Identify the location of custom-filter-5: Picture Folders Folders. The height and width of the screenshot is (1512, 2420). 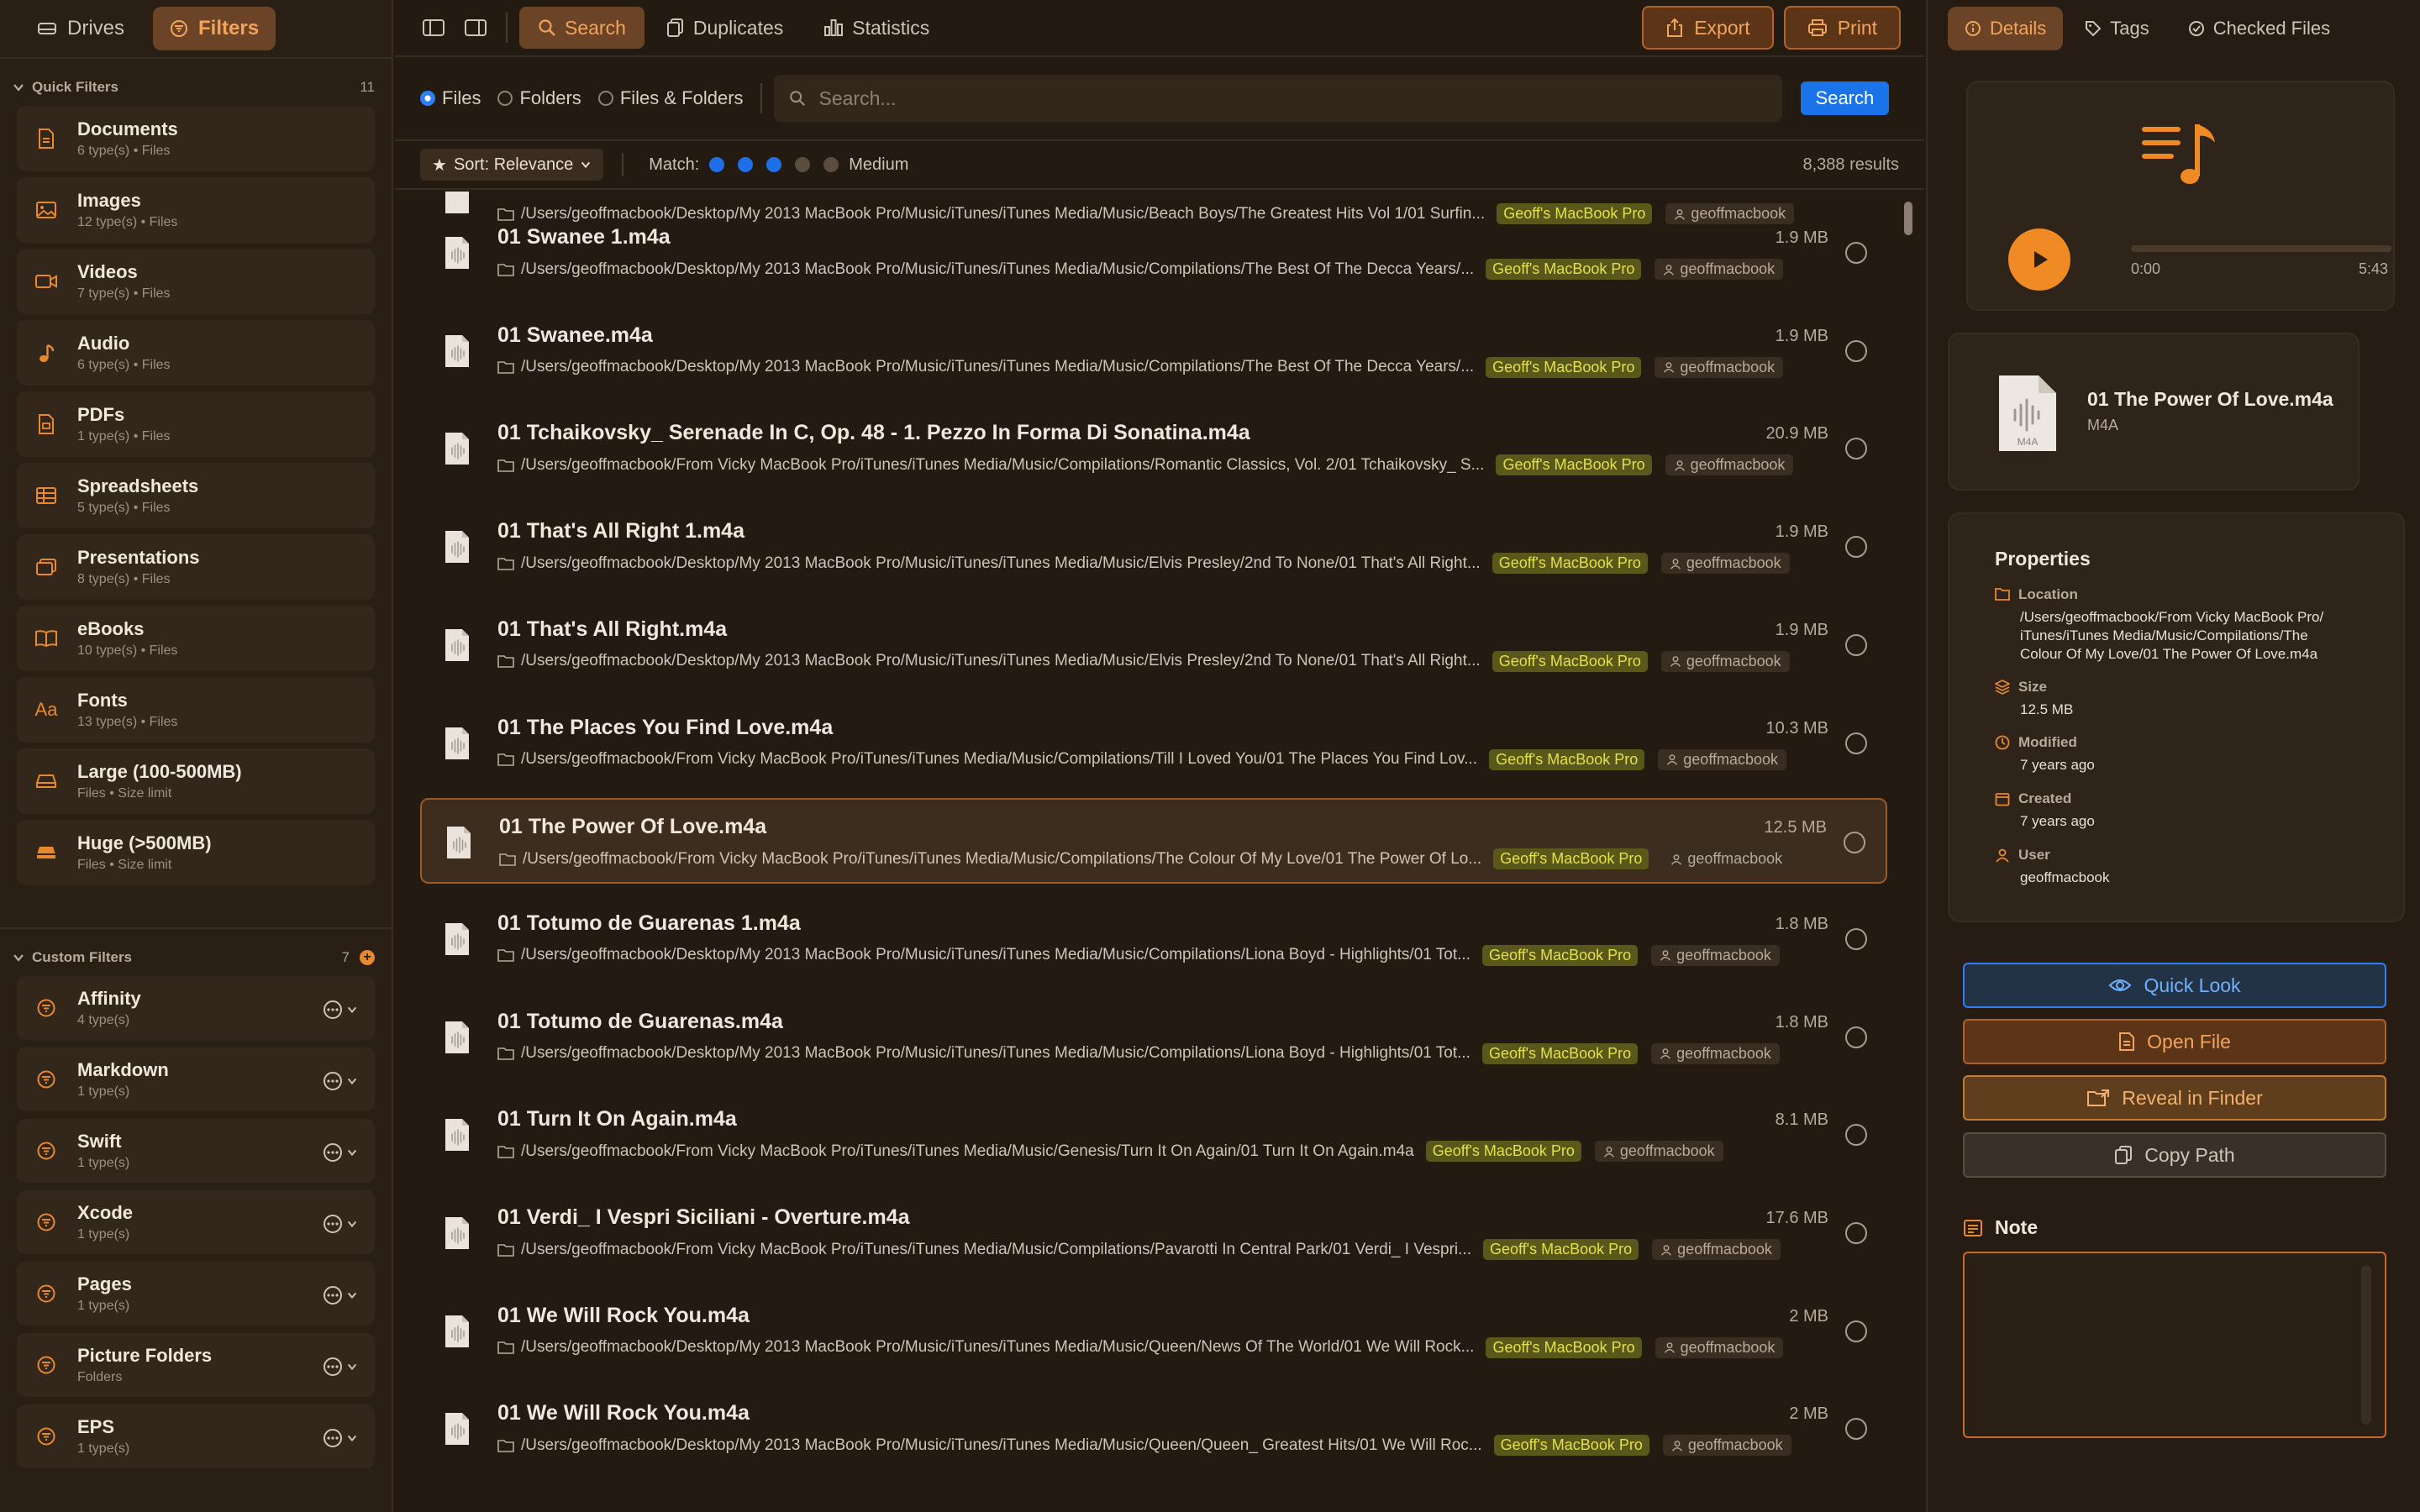
(196, 1365).